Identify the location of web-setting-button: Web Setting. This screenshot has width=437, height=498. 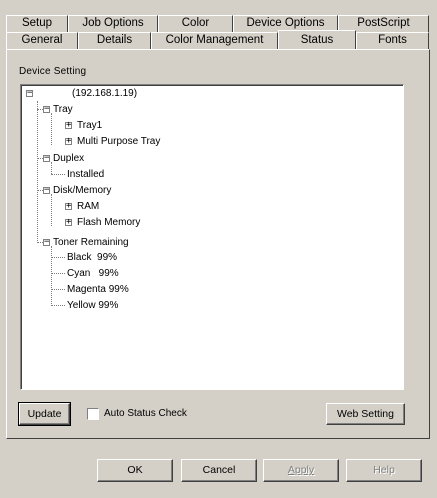
(365, 414).